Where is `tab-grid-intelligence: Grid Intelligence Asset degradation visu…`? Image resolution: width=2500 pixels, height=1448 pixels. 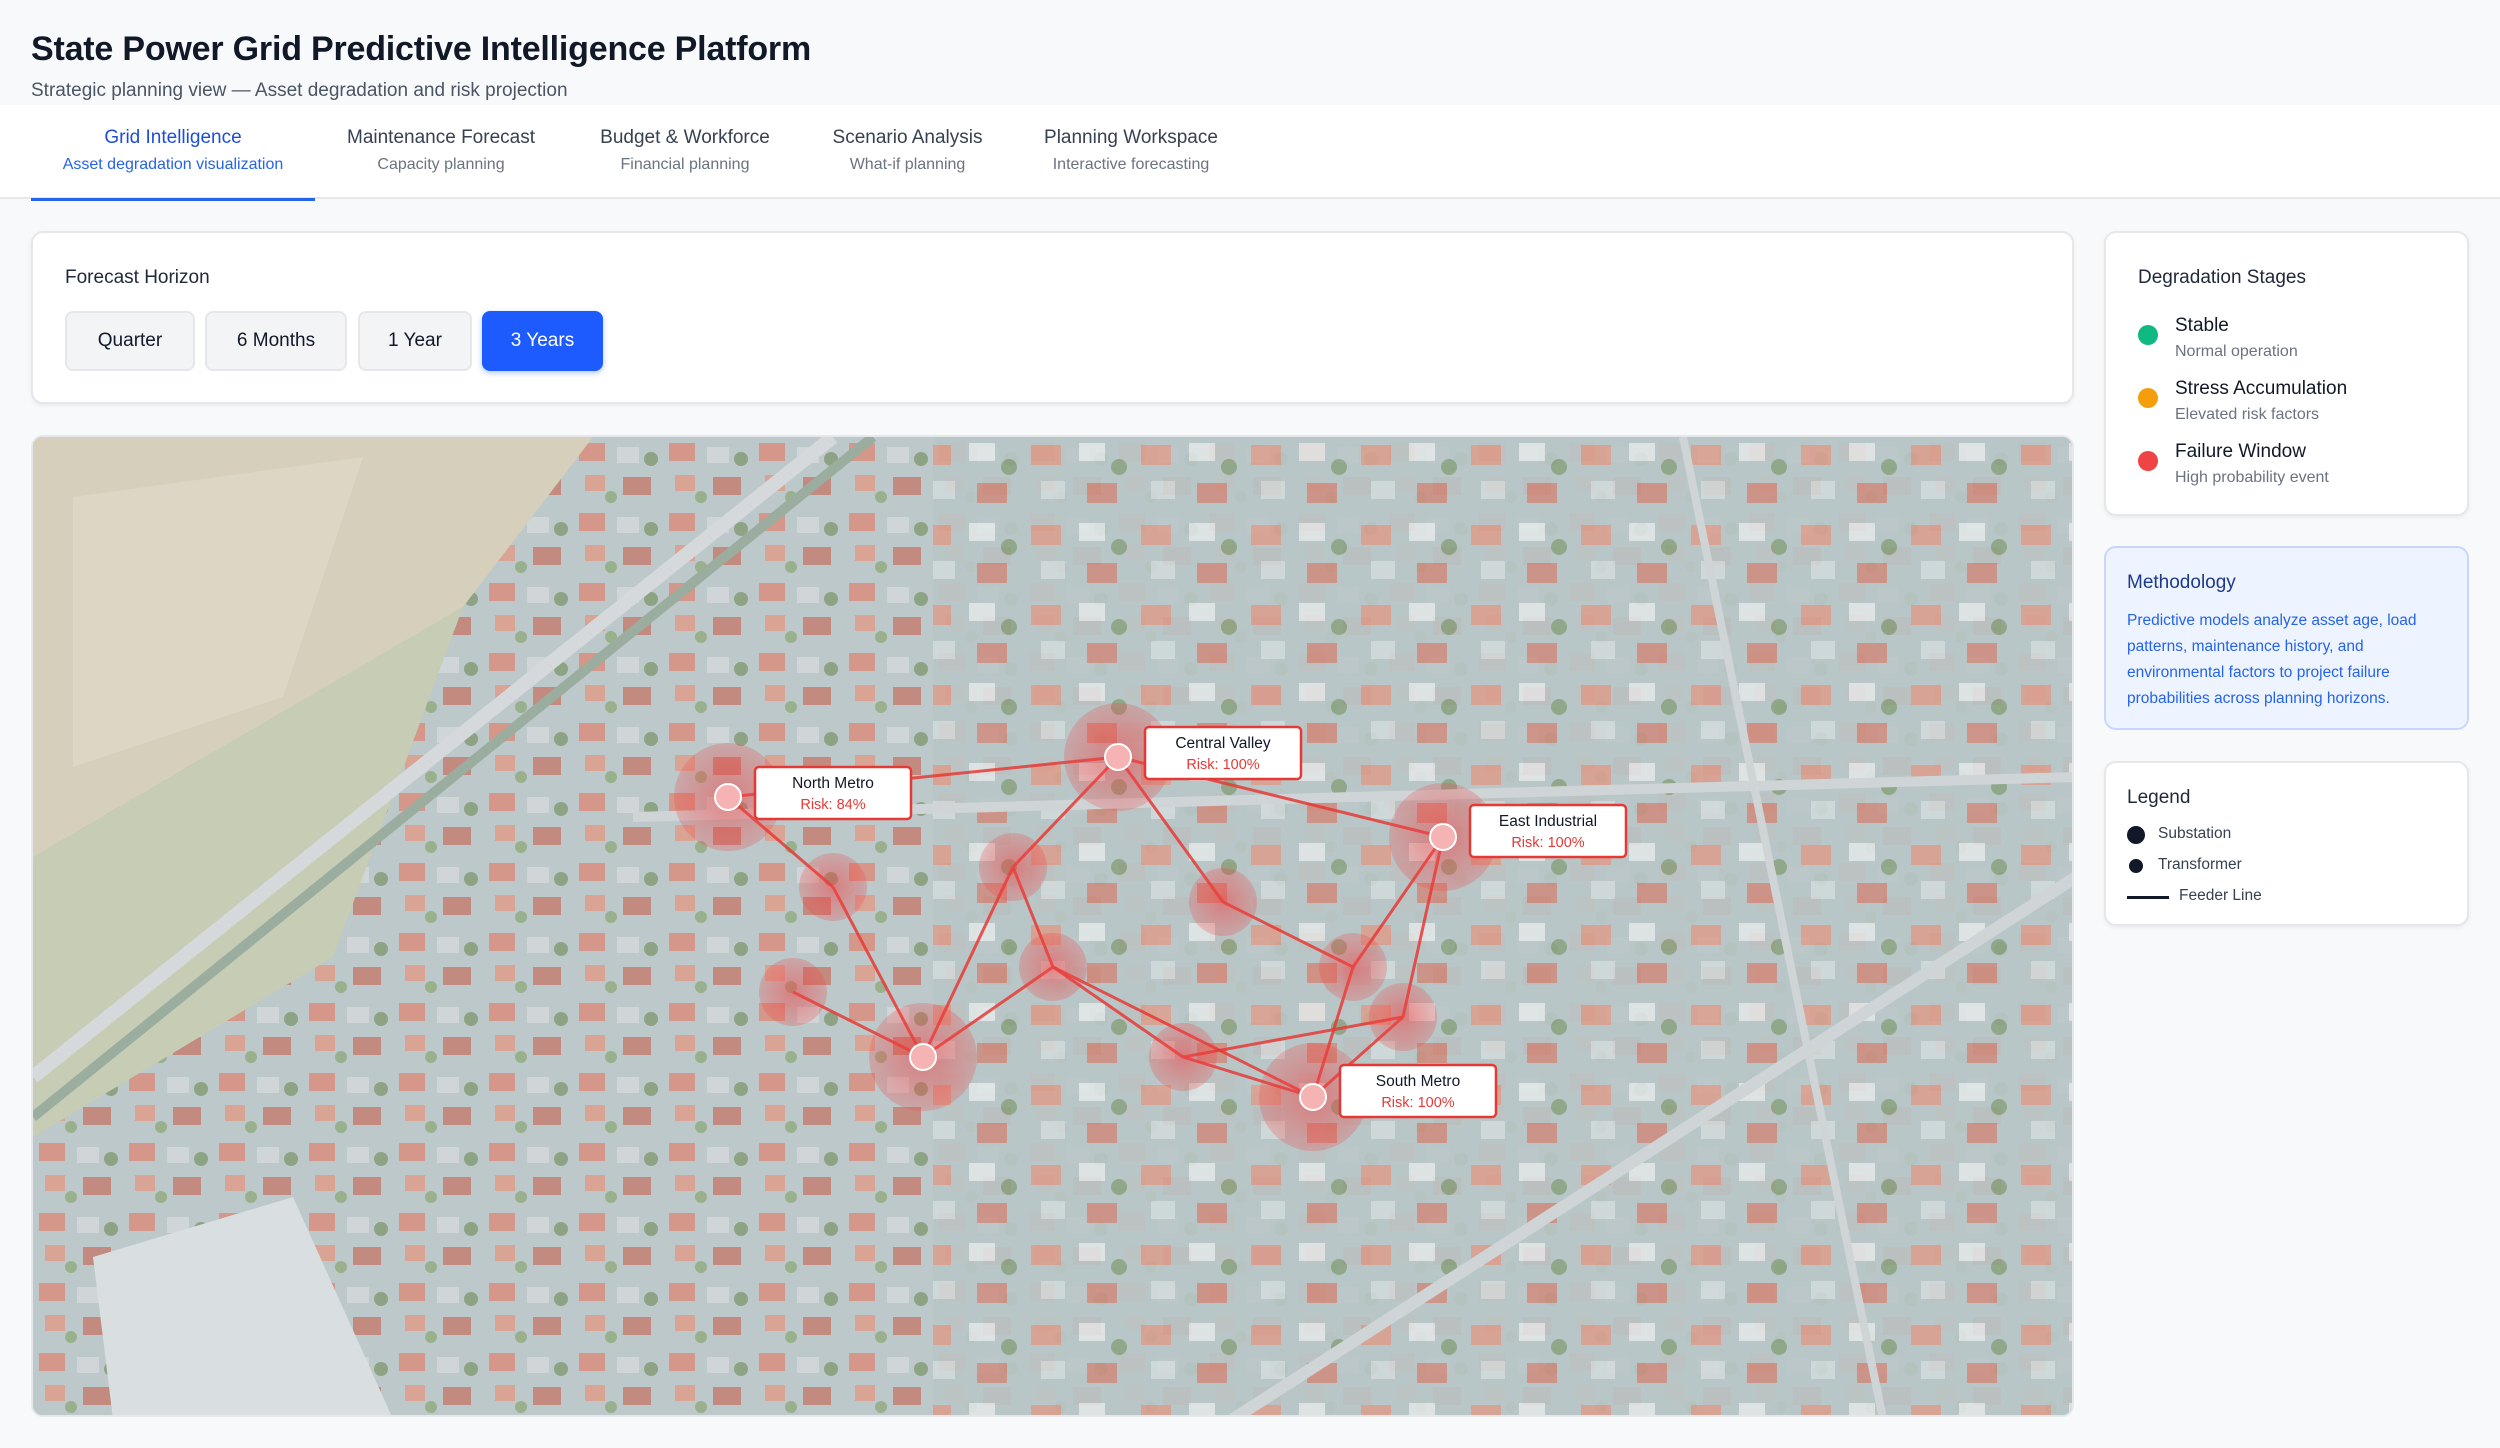
tab-grid-intelligence: Grid Intelligence Asset degradation visu… is located at coordinates (173, 153).